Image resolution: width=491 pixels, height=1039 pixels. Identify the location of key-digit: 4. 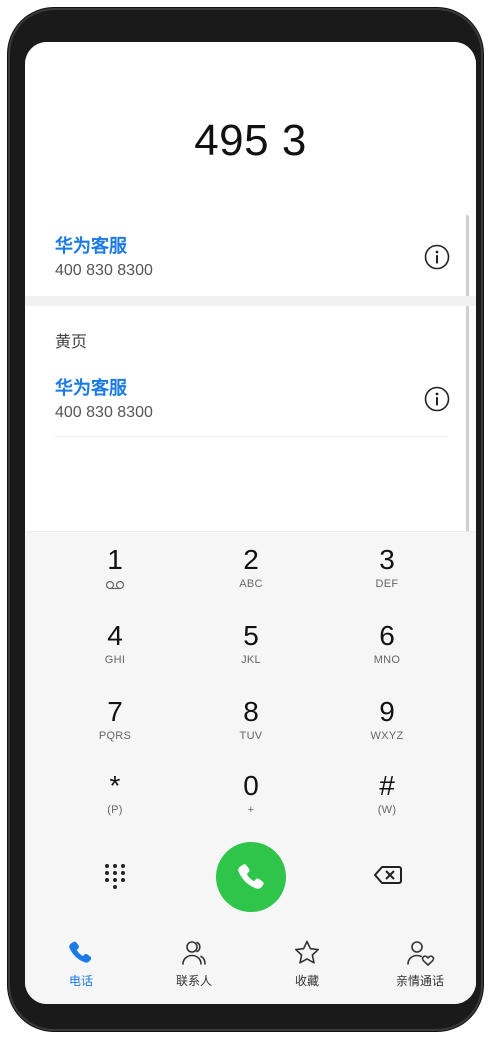
(115, 635).